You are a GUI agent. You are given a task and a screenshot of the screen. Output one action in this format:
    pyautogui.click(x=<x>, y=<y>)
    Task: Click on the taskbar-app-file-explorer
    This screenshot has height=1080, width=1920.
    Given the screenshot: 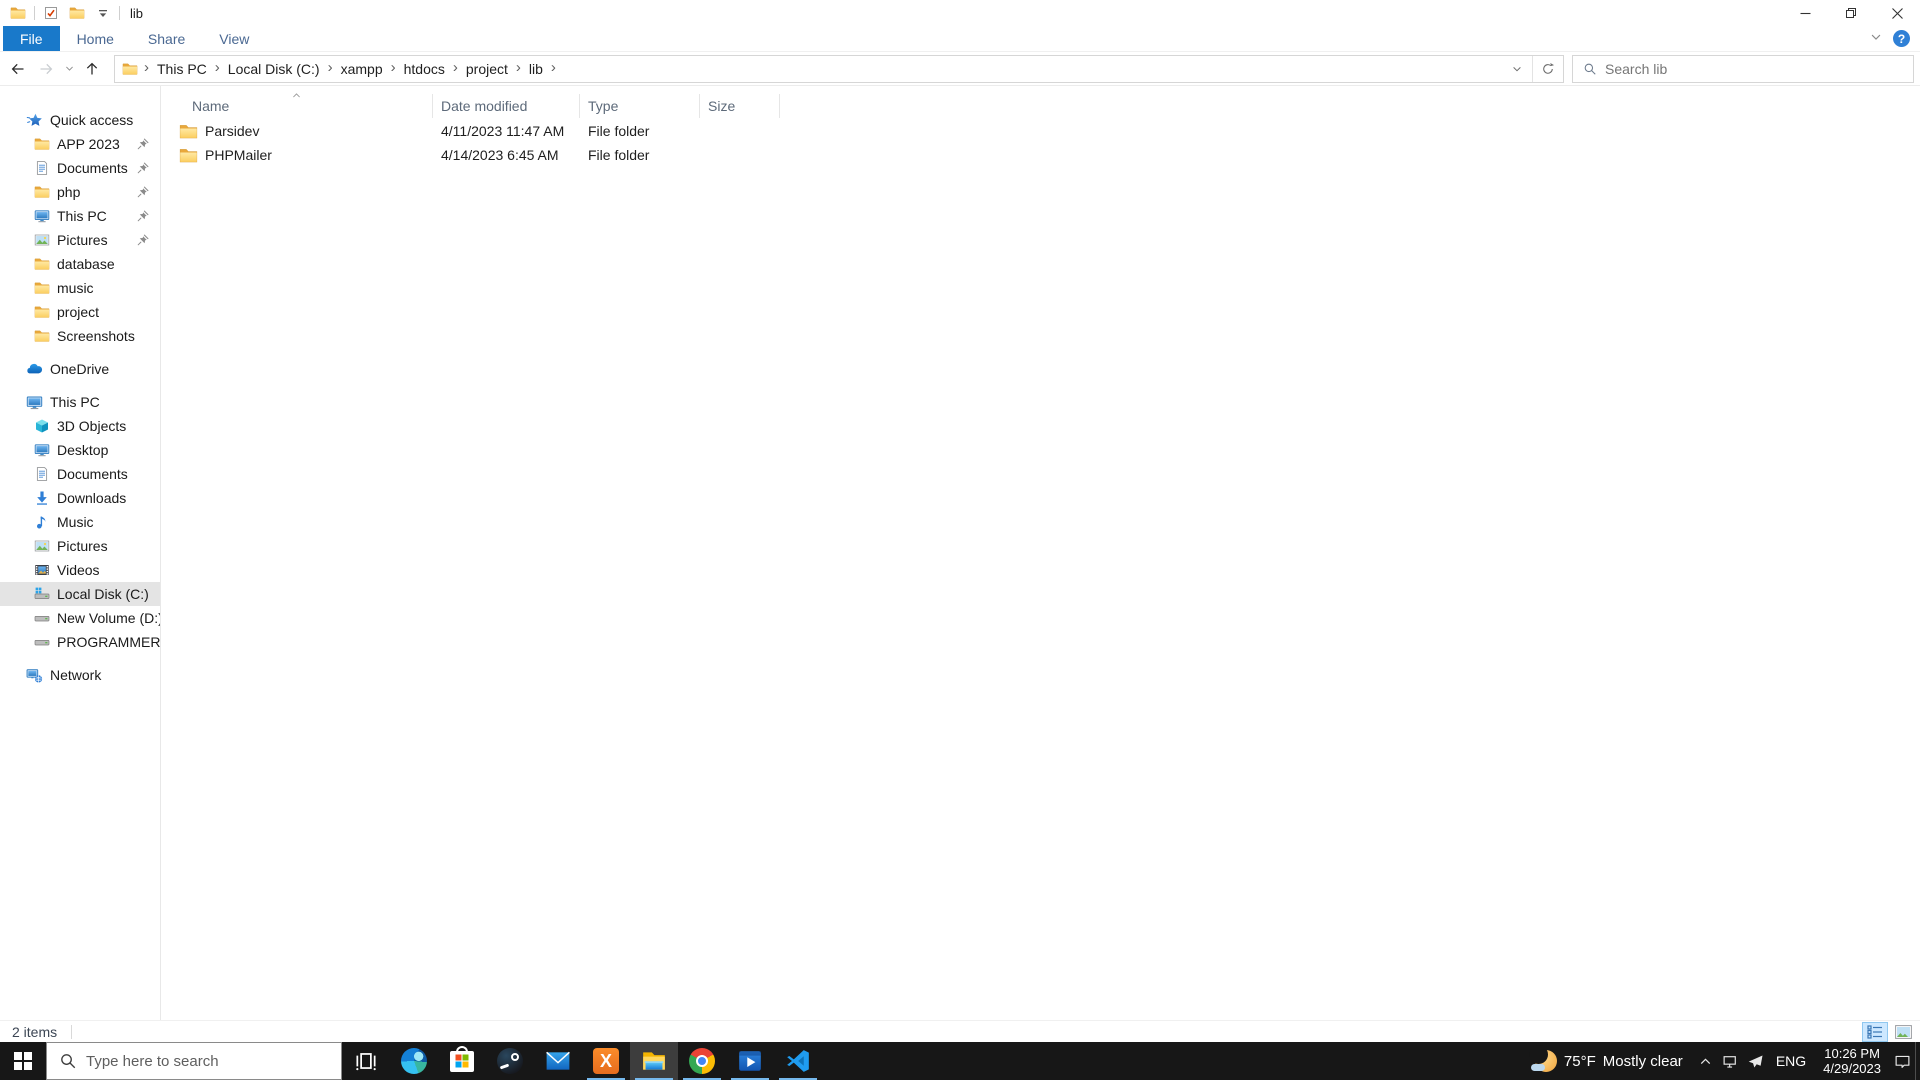 What is the action you would take?
    pyautogui.click(x=654, y=1061)
    